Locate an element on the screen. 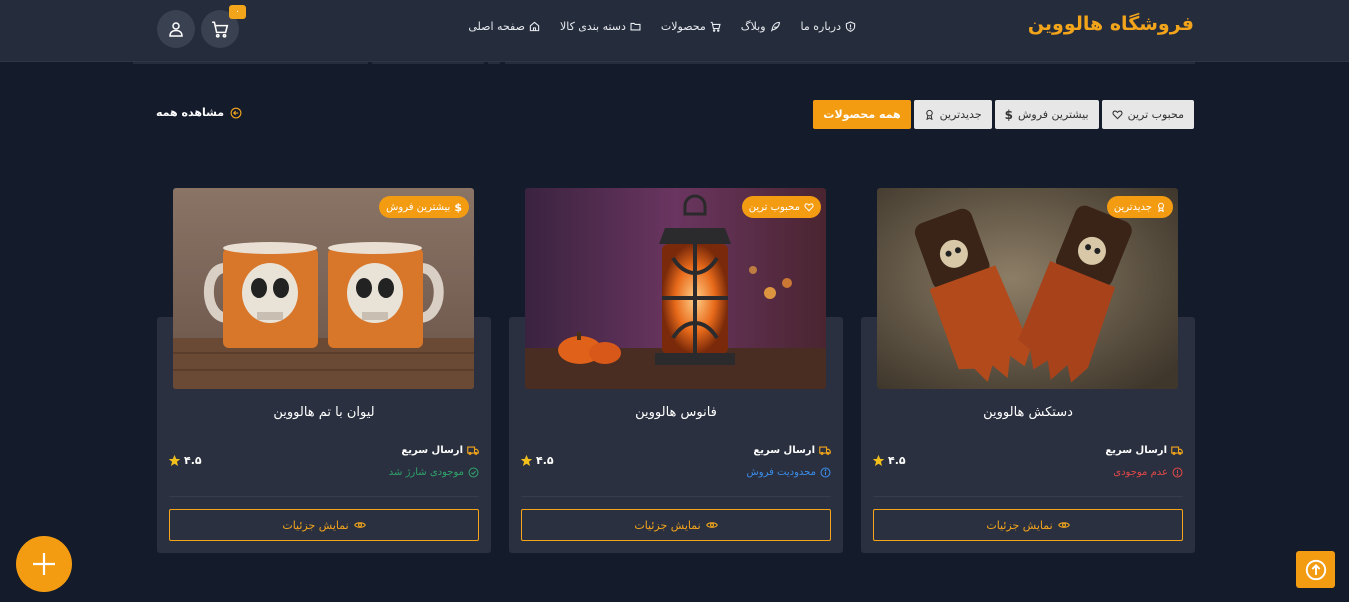  stock-status: محدودیت فروش is located at coordinates (789, 472).